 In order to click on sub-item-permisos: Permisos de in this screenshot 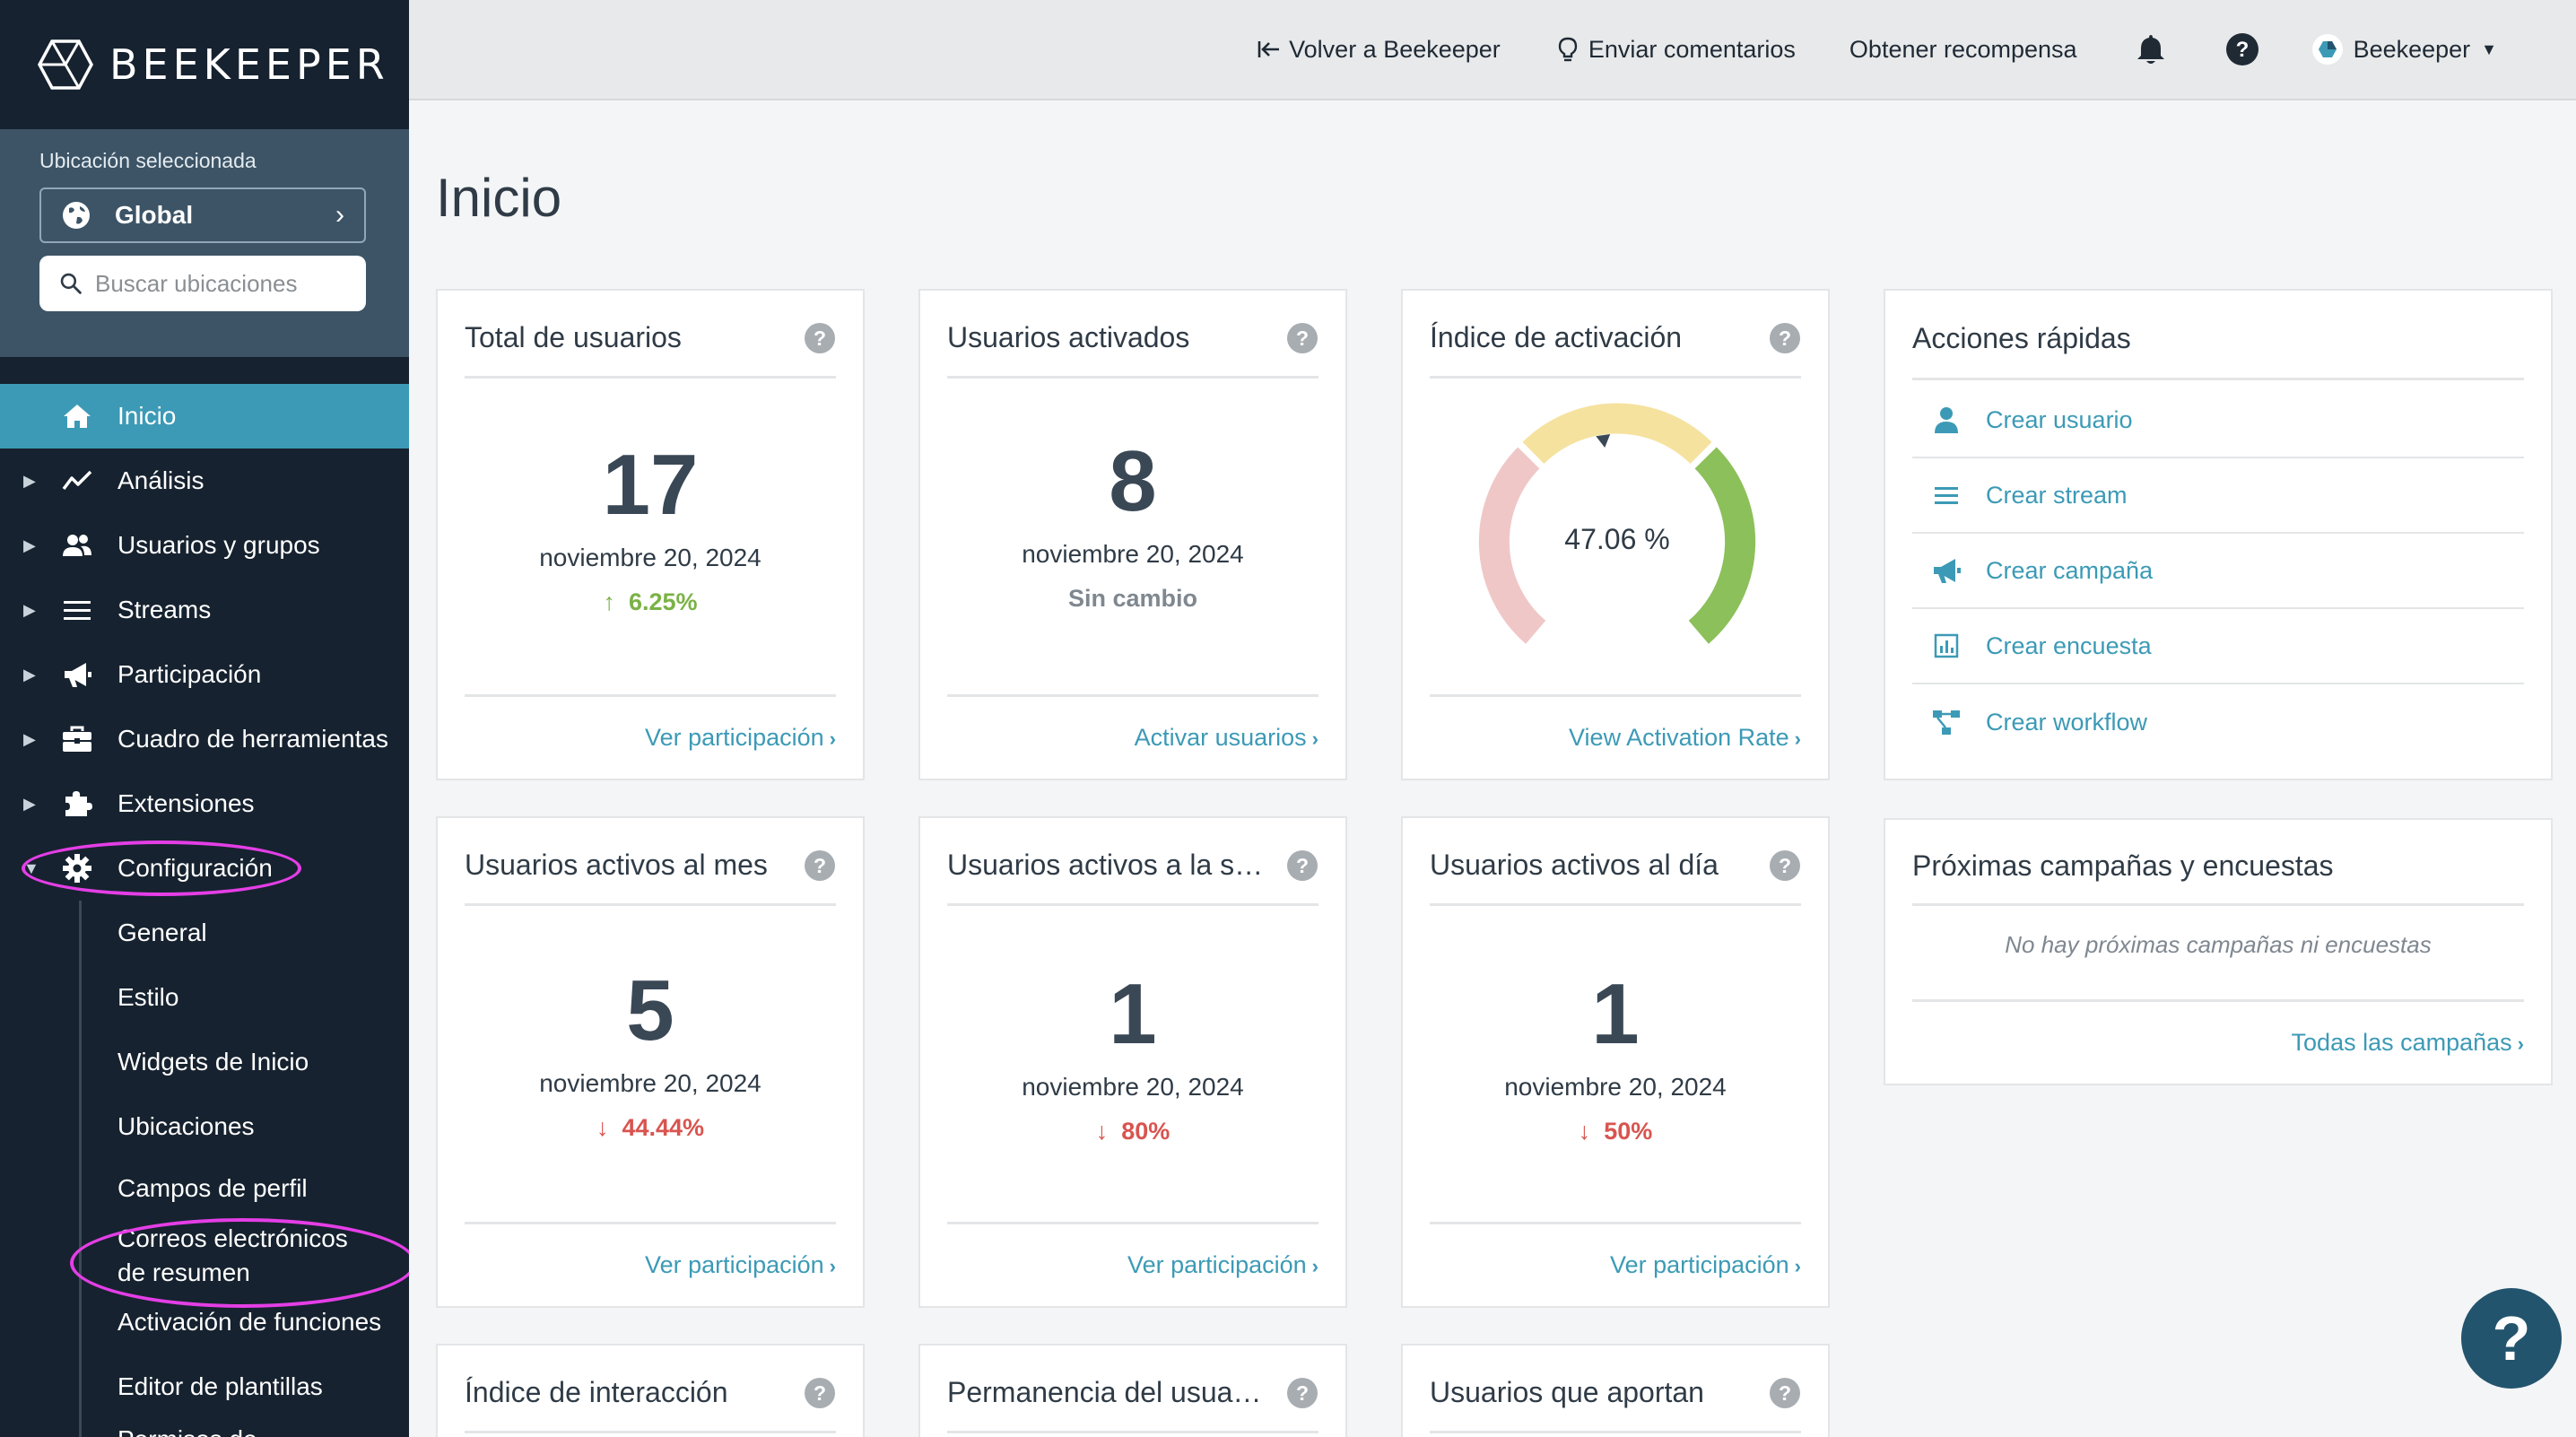, I will do `click(204, 1430)`.